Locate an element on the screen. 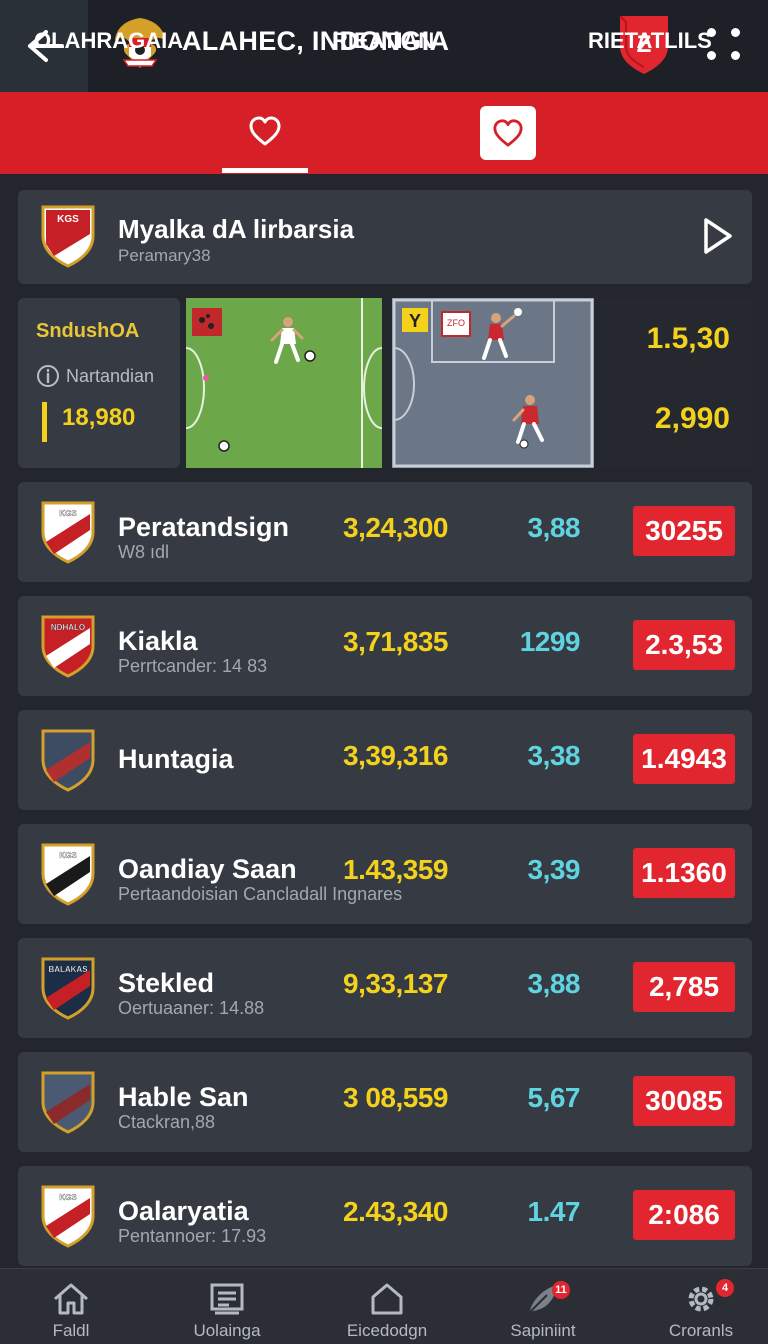 This screenshot has height=1344, width=768. nav-item-uolainga: Uolainga is located at coordinates (227, 1306).